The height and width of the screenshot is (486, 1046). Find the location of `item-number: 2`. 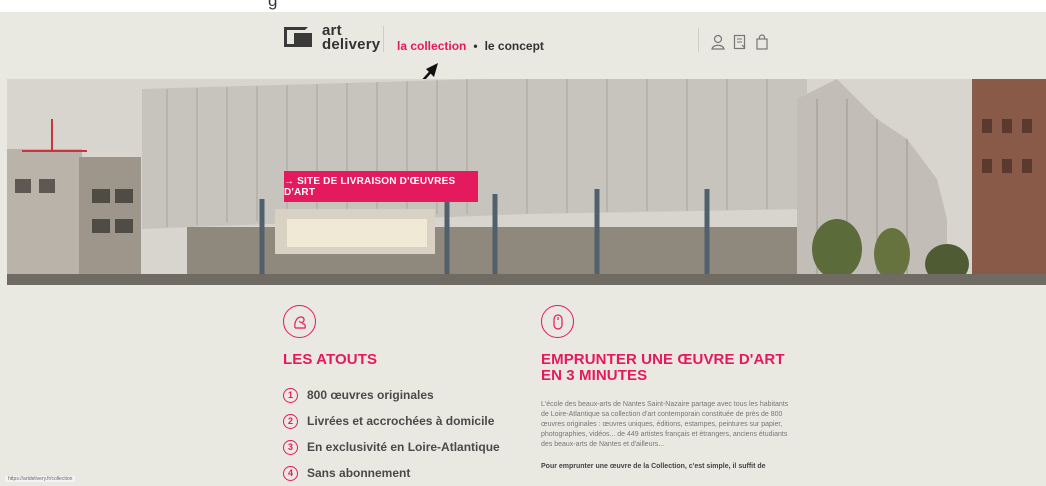

item-number: 2 is located at coordinates (290, 421).